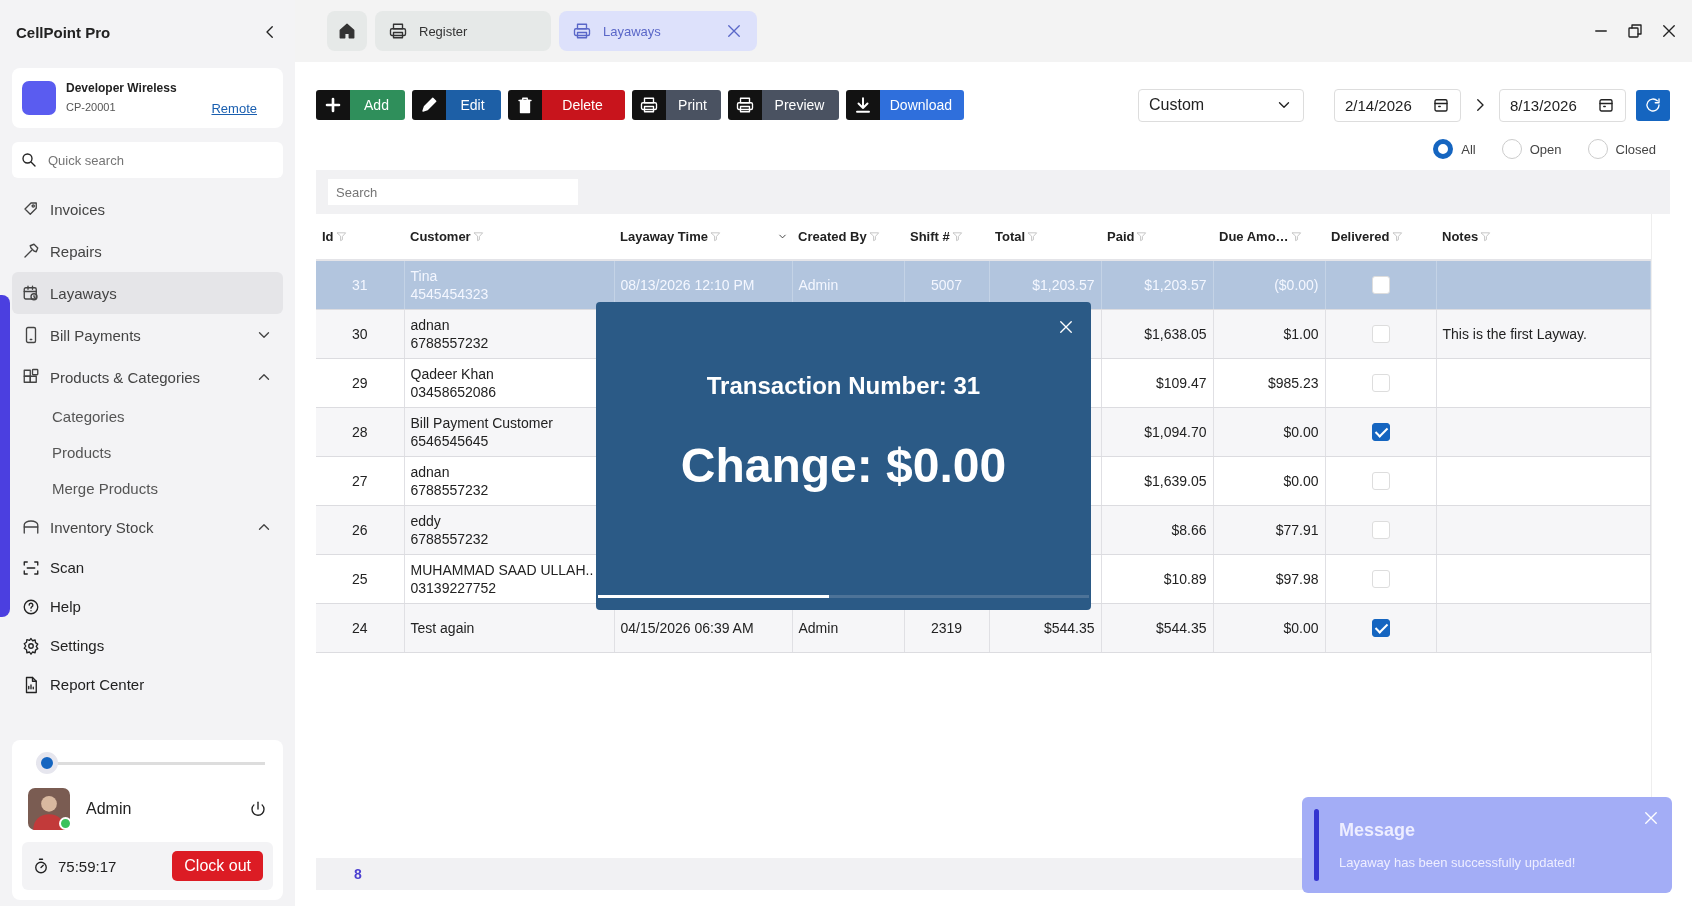  Describe the element at coordinates (1157, 382) in the screenshot. I see `table-cell: $109.47` at that location.